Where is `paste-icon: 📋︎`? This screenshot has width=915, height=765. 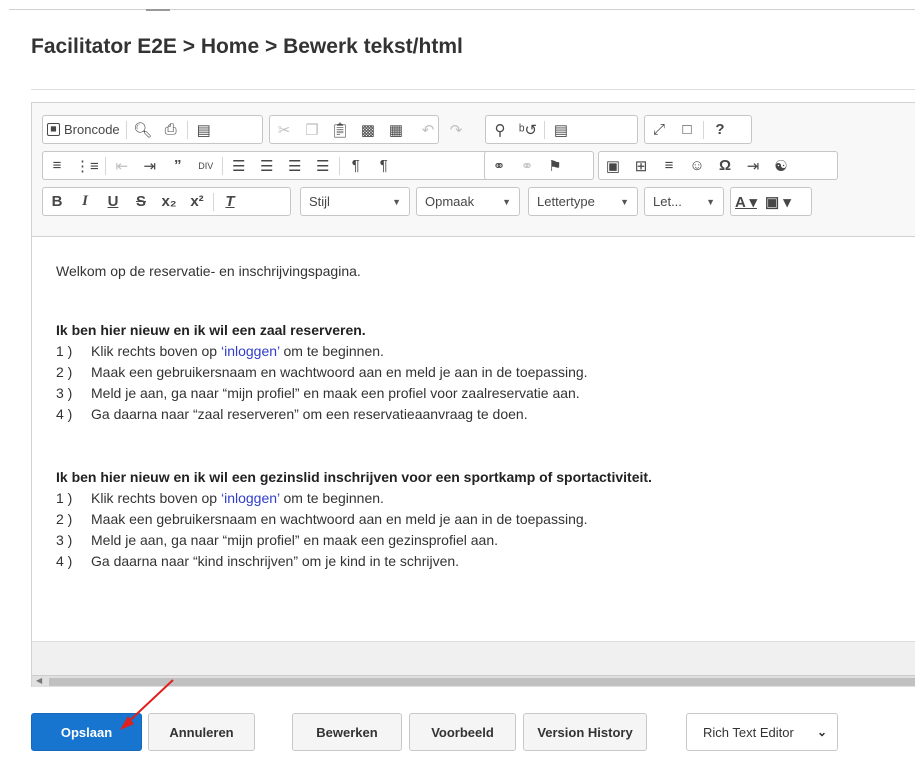 paste-icon: 📋︎ is located at coordinates (340, 129).